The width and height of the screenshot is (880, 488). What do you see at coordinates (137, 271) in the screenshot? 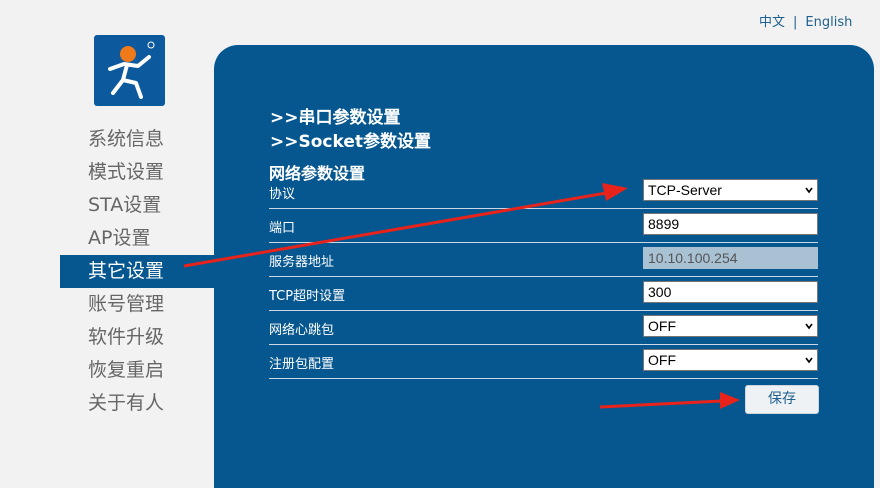
I see `sidebar-item-other-settings: 其它设置` at bounding box center [137, 271].